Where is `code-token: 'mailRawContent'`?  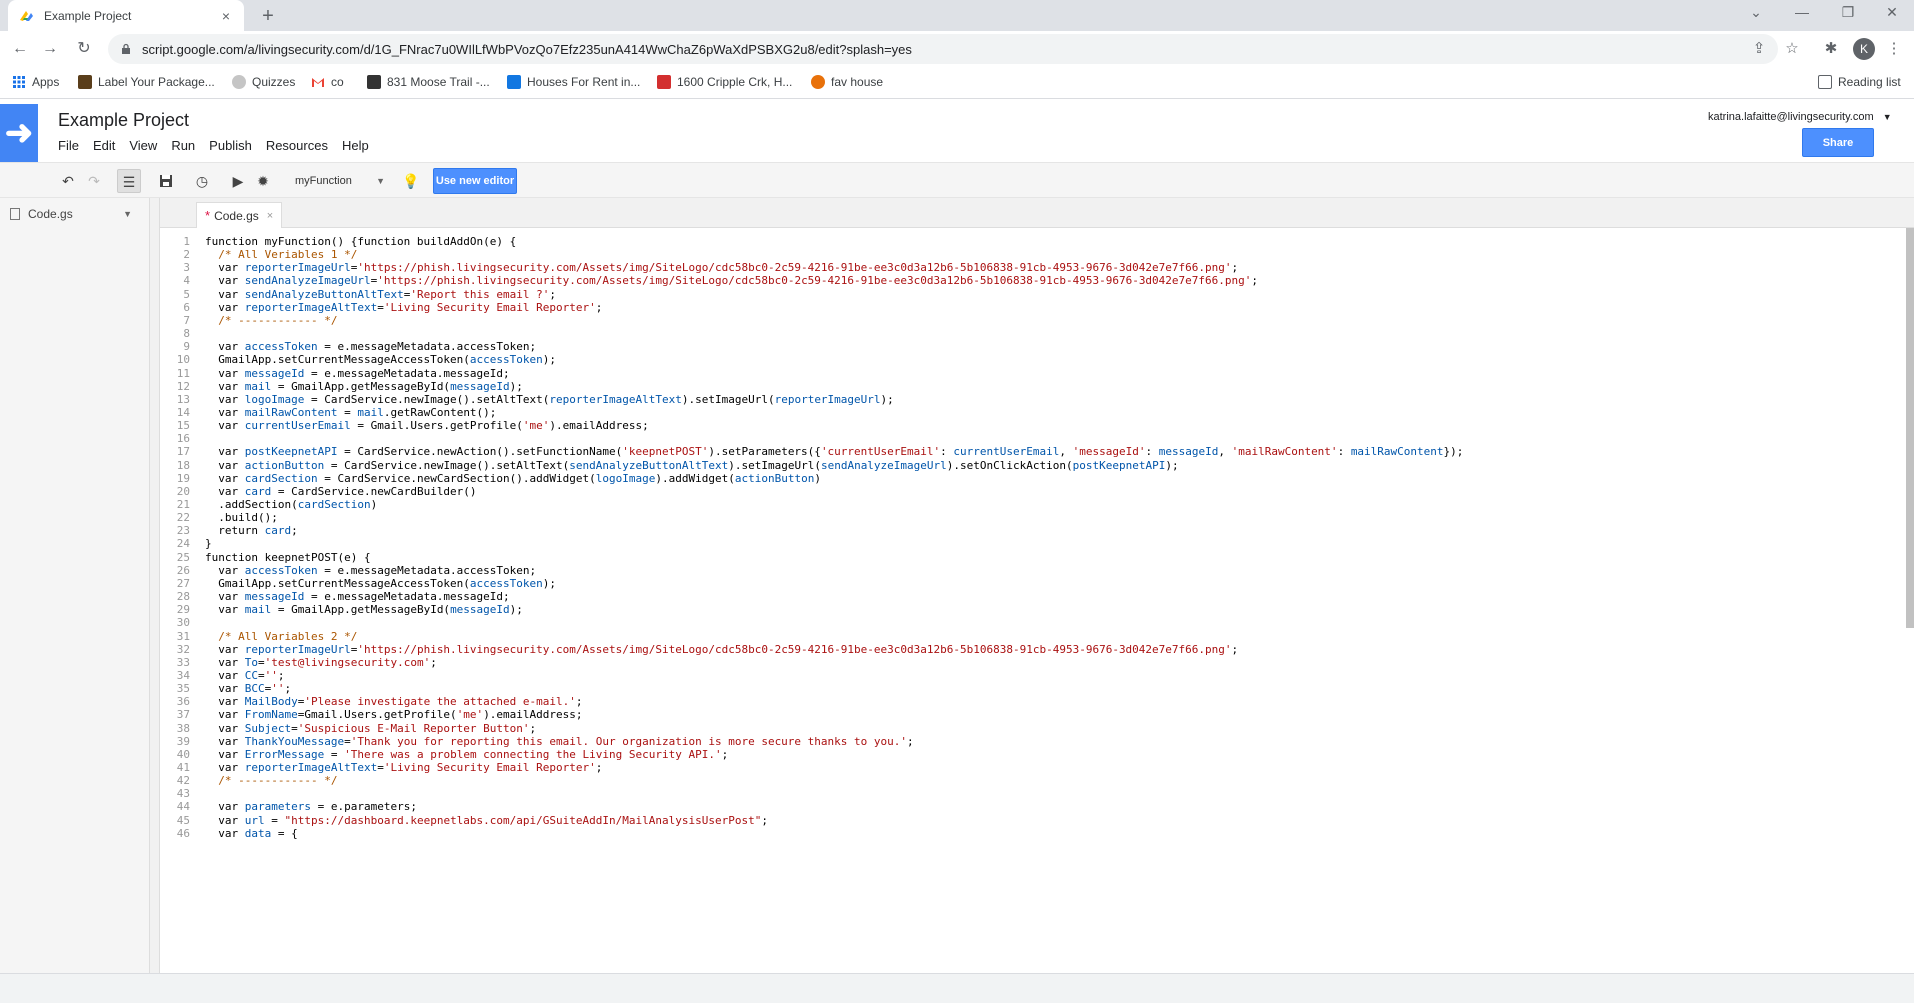
code-token: 'mailRawContent' is located at coordinates (1284, 452).